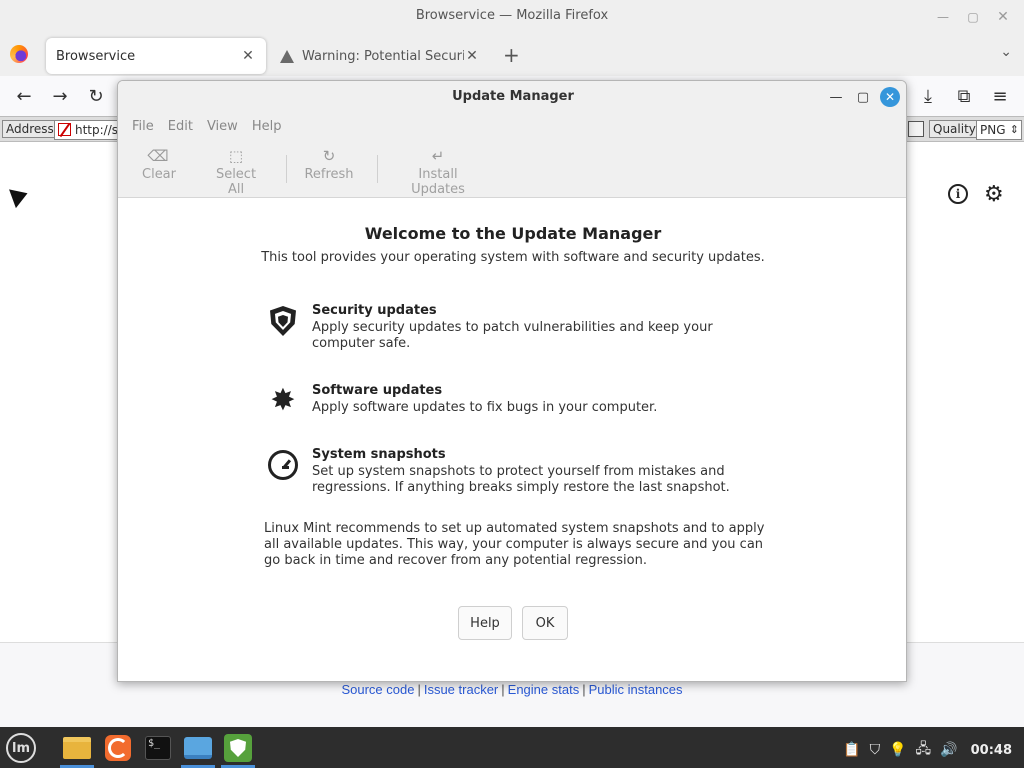  I want to click on mint-logo-icon: lm, so click(21, 748).